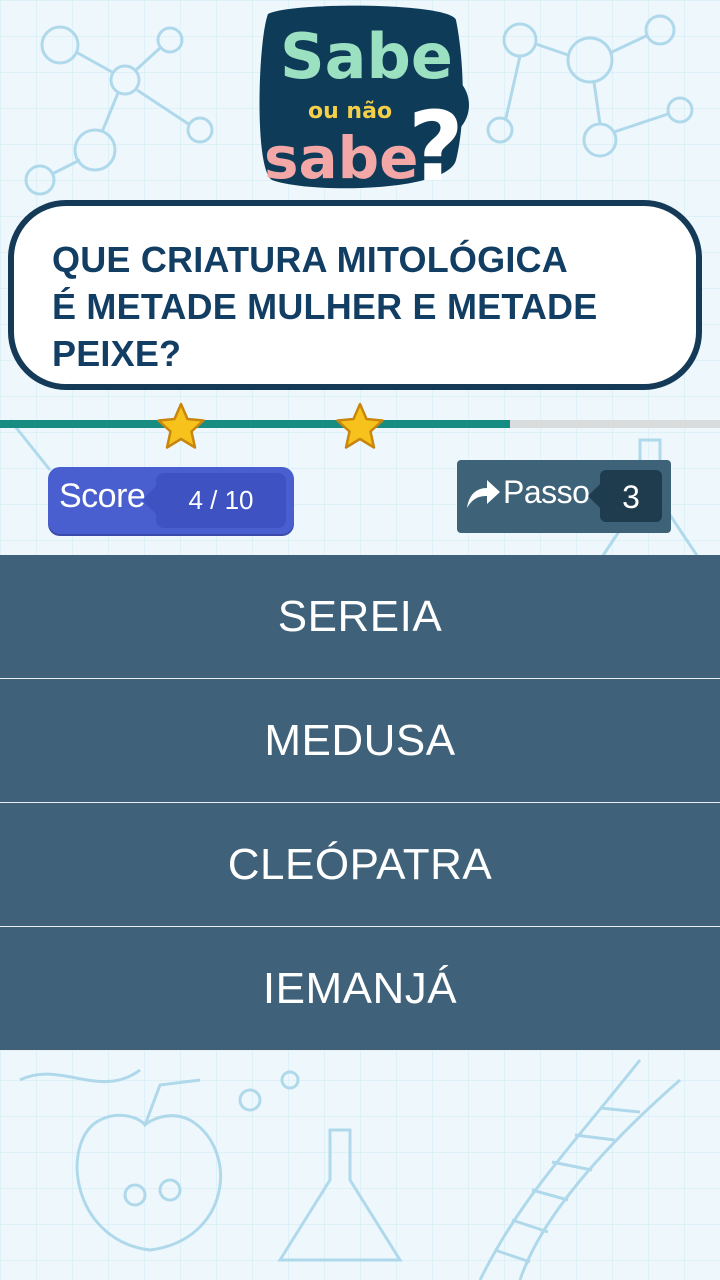  What do you see at coordinates (360, 865) in the screenshot?
I see `answer-button: CLEÓPATRA` at bounding box center [360, 865].